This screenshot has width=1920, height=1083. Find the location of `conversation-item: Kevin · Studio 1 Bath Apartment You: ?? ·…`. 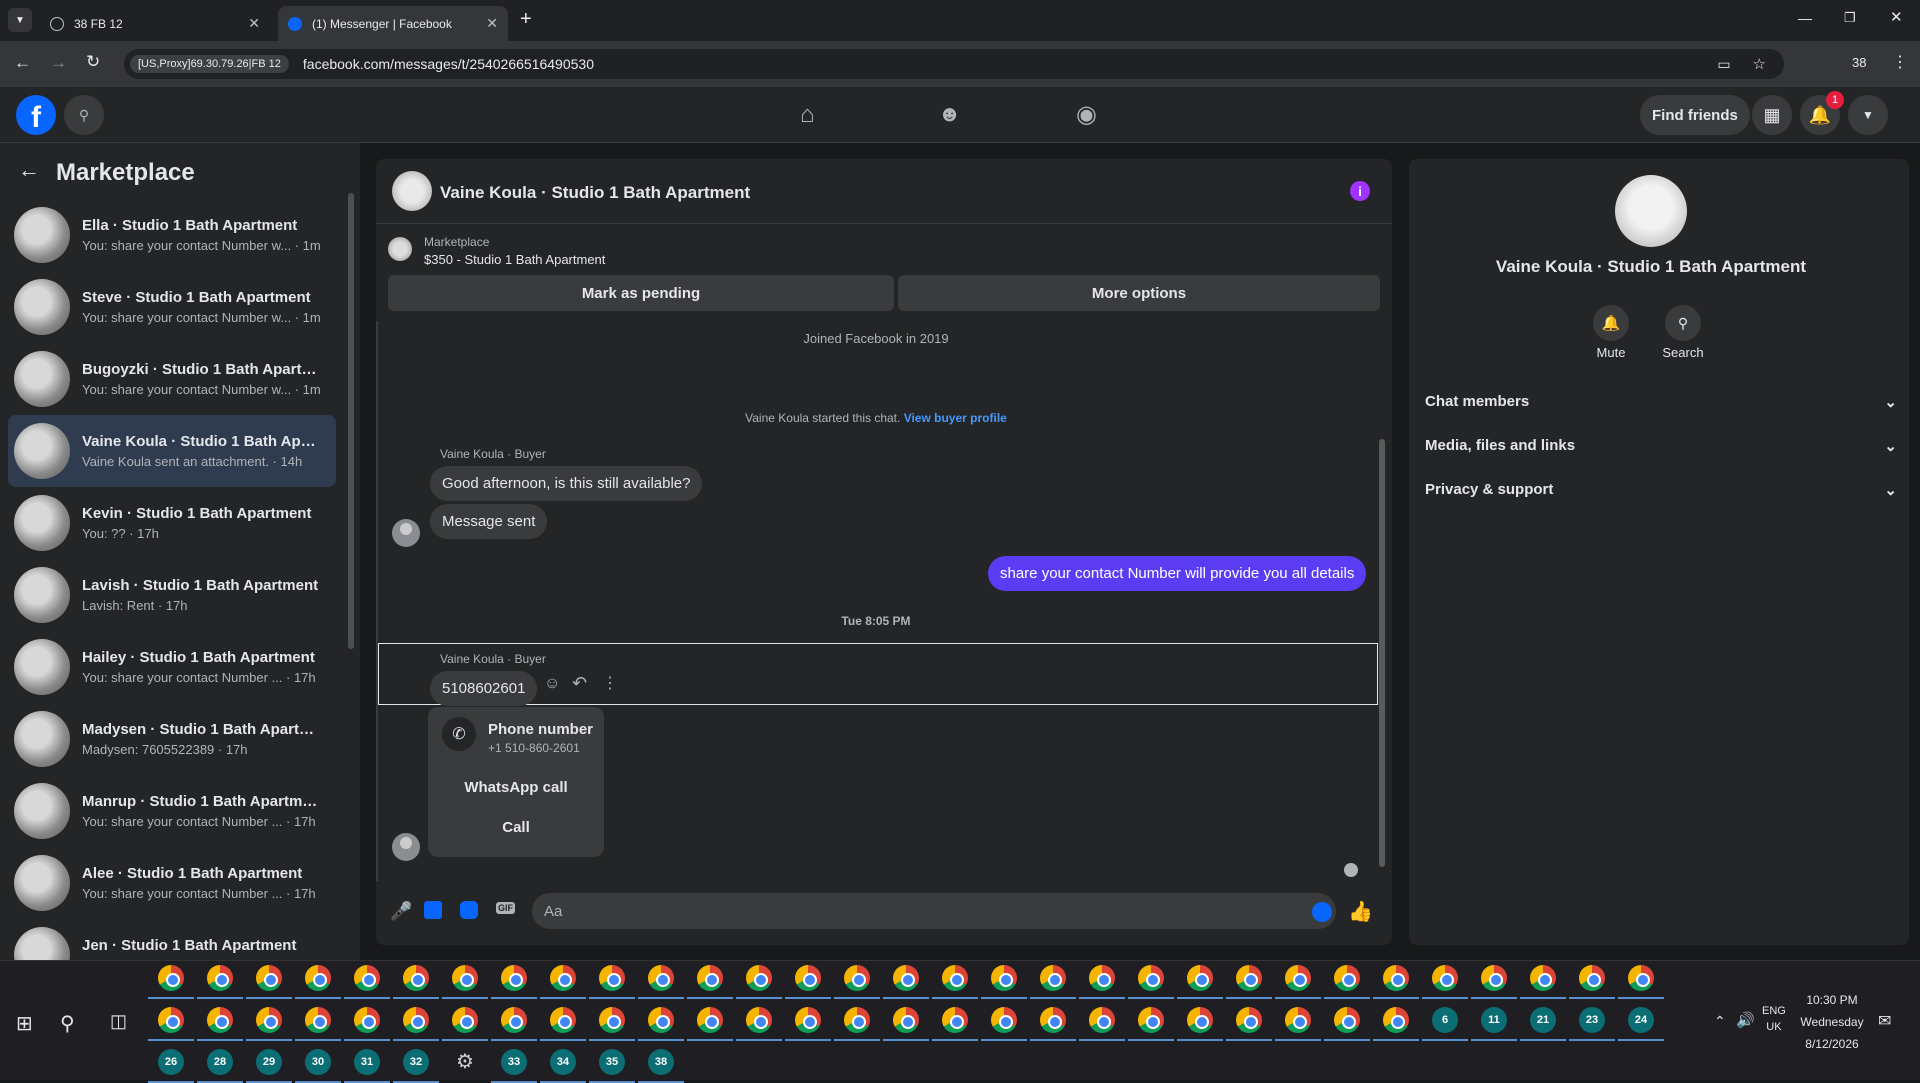

conversation-item: Kevin · Studio 1 Bath Apartment You: ?? ·… is located at coordinates (172, 523).